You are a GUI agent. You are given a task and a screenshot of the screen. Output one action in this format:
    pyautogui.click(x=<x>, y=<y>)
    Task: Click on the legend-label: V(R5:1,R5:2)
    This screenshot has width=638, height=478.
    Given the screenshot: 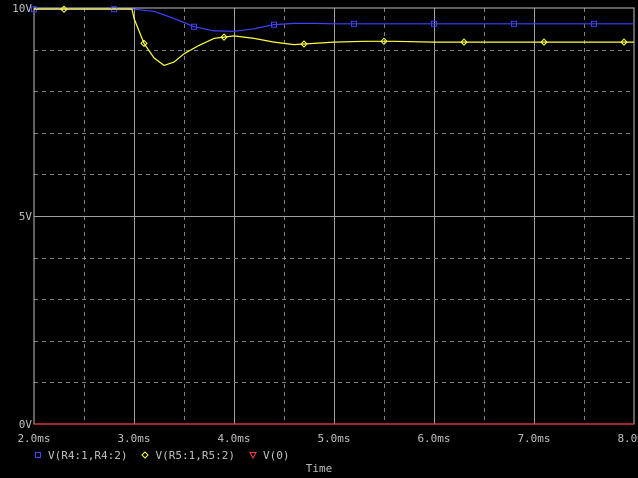 What is the action you would take?
    pyautogui.click(x=195, y=455)
    